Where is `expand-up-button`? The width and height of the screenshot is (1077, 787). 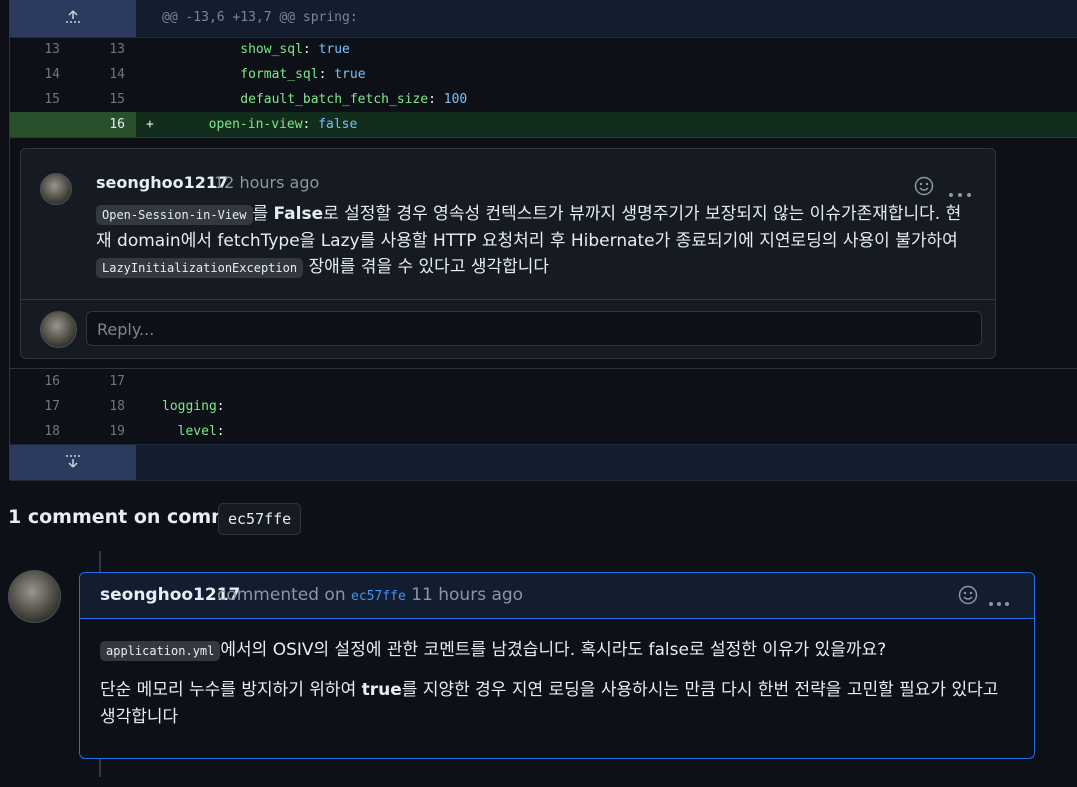 expand-up-button is located at coordinates (73, 18).